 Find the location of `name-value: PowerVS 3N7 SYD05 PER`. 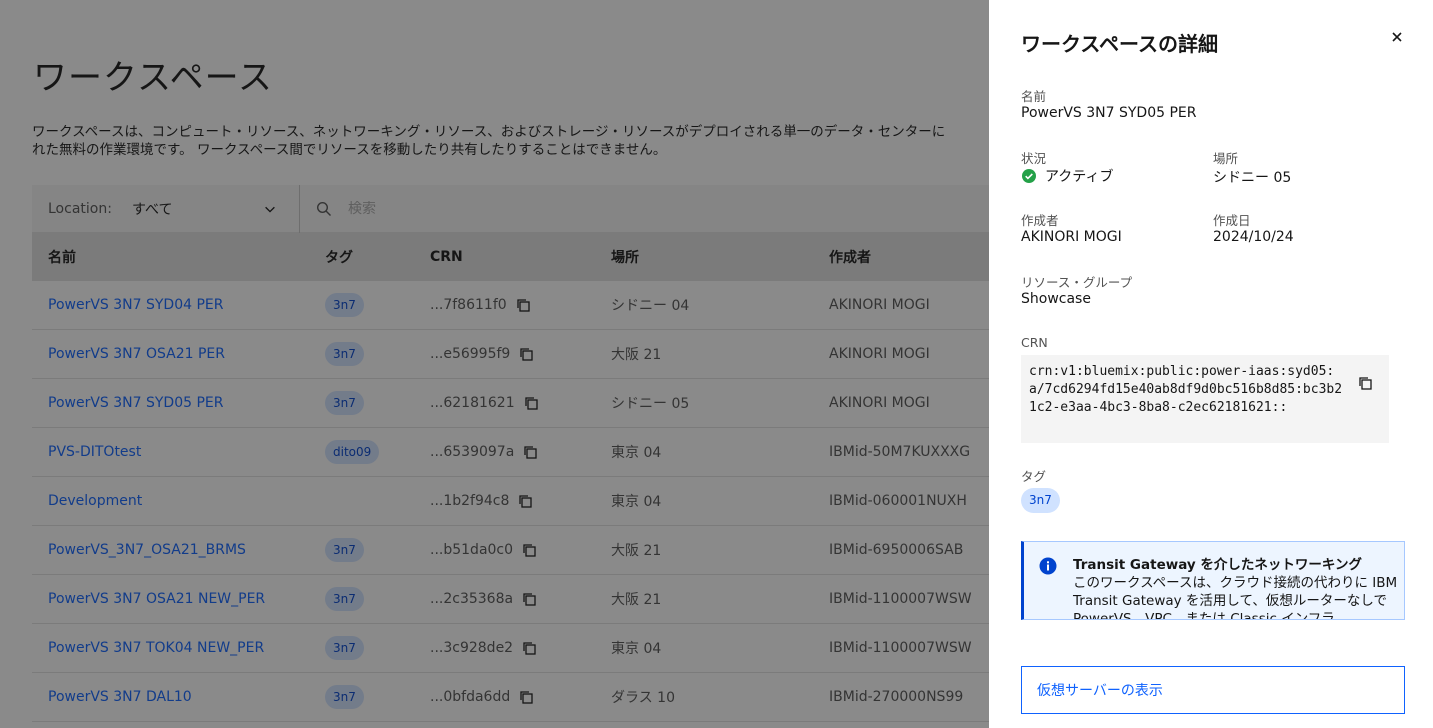

name-value: PowerVS 3N7 SYD05 PER is located at coordinates (1109, 113).